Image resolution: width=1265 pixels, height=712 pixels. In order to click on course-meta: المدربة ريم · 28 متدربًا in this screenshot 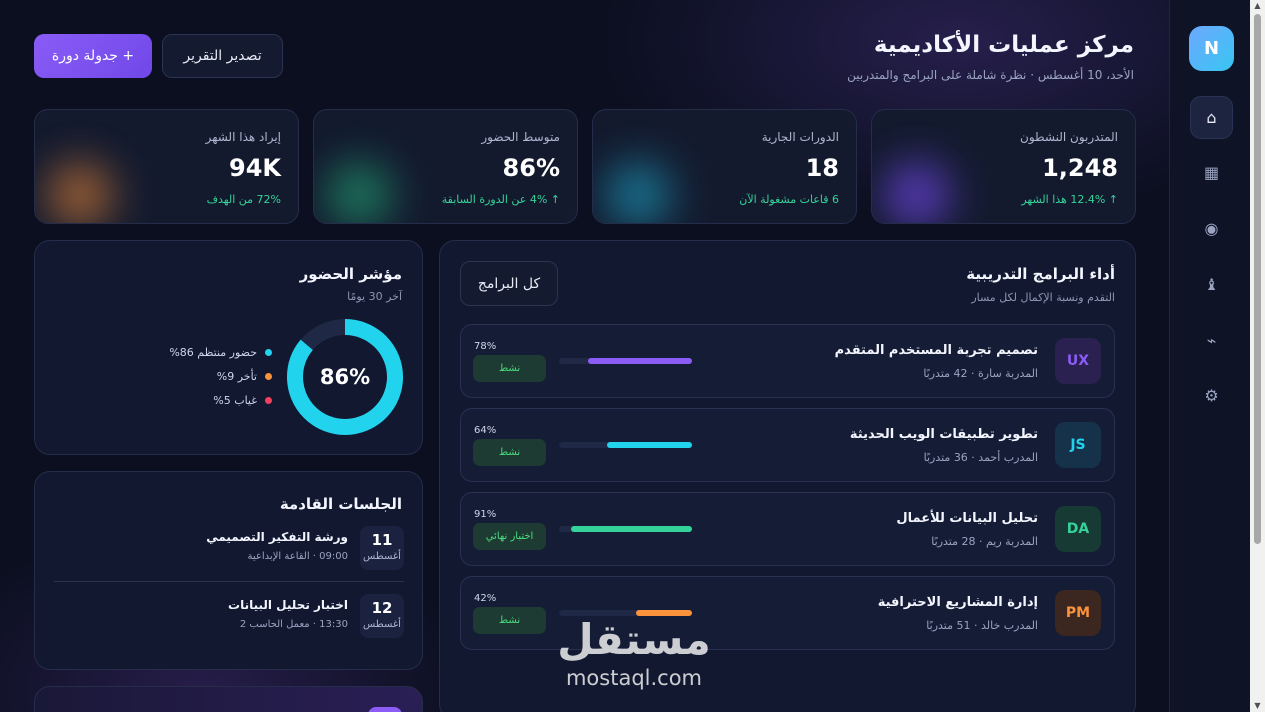, I will do `click(984, 541)`.